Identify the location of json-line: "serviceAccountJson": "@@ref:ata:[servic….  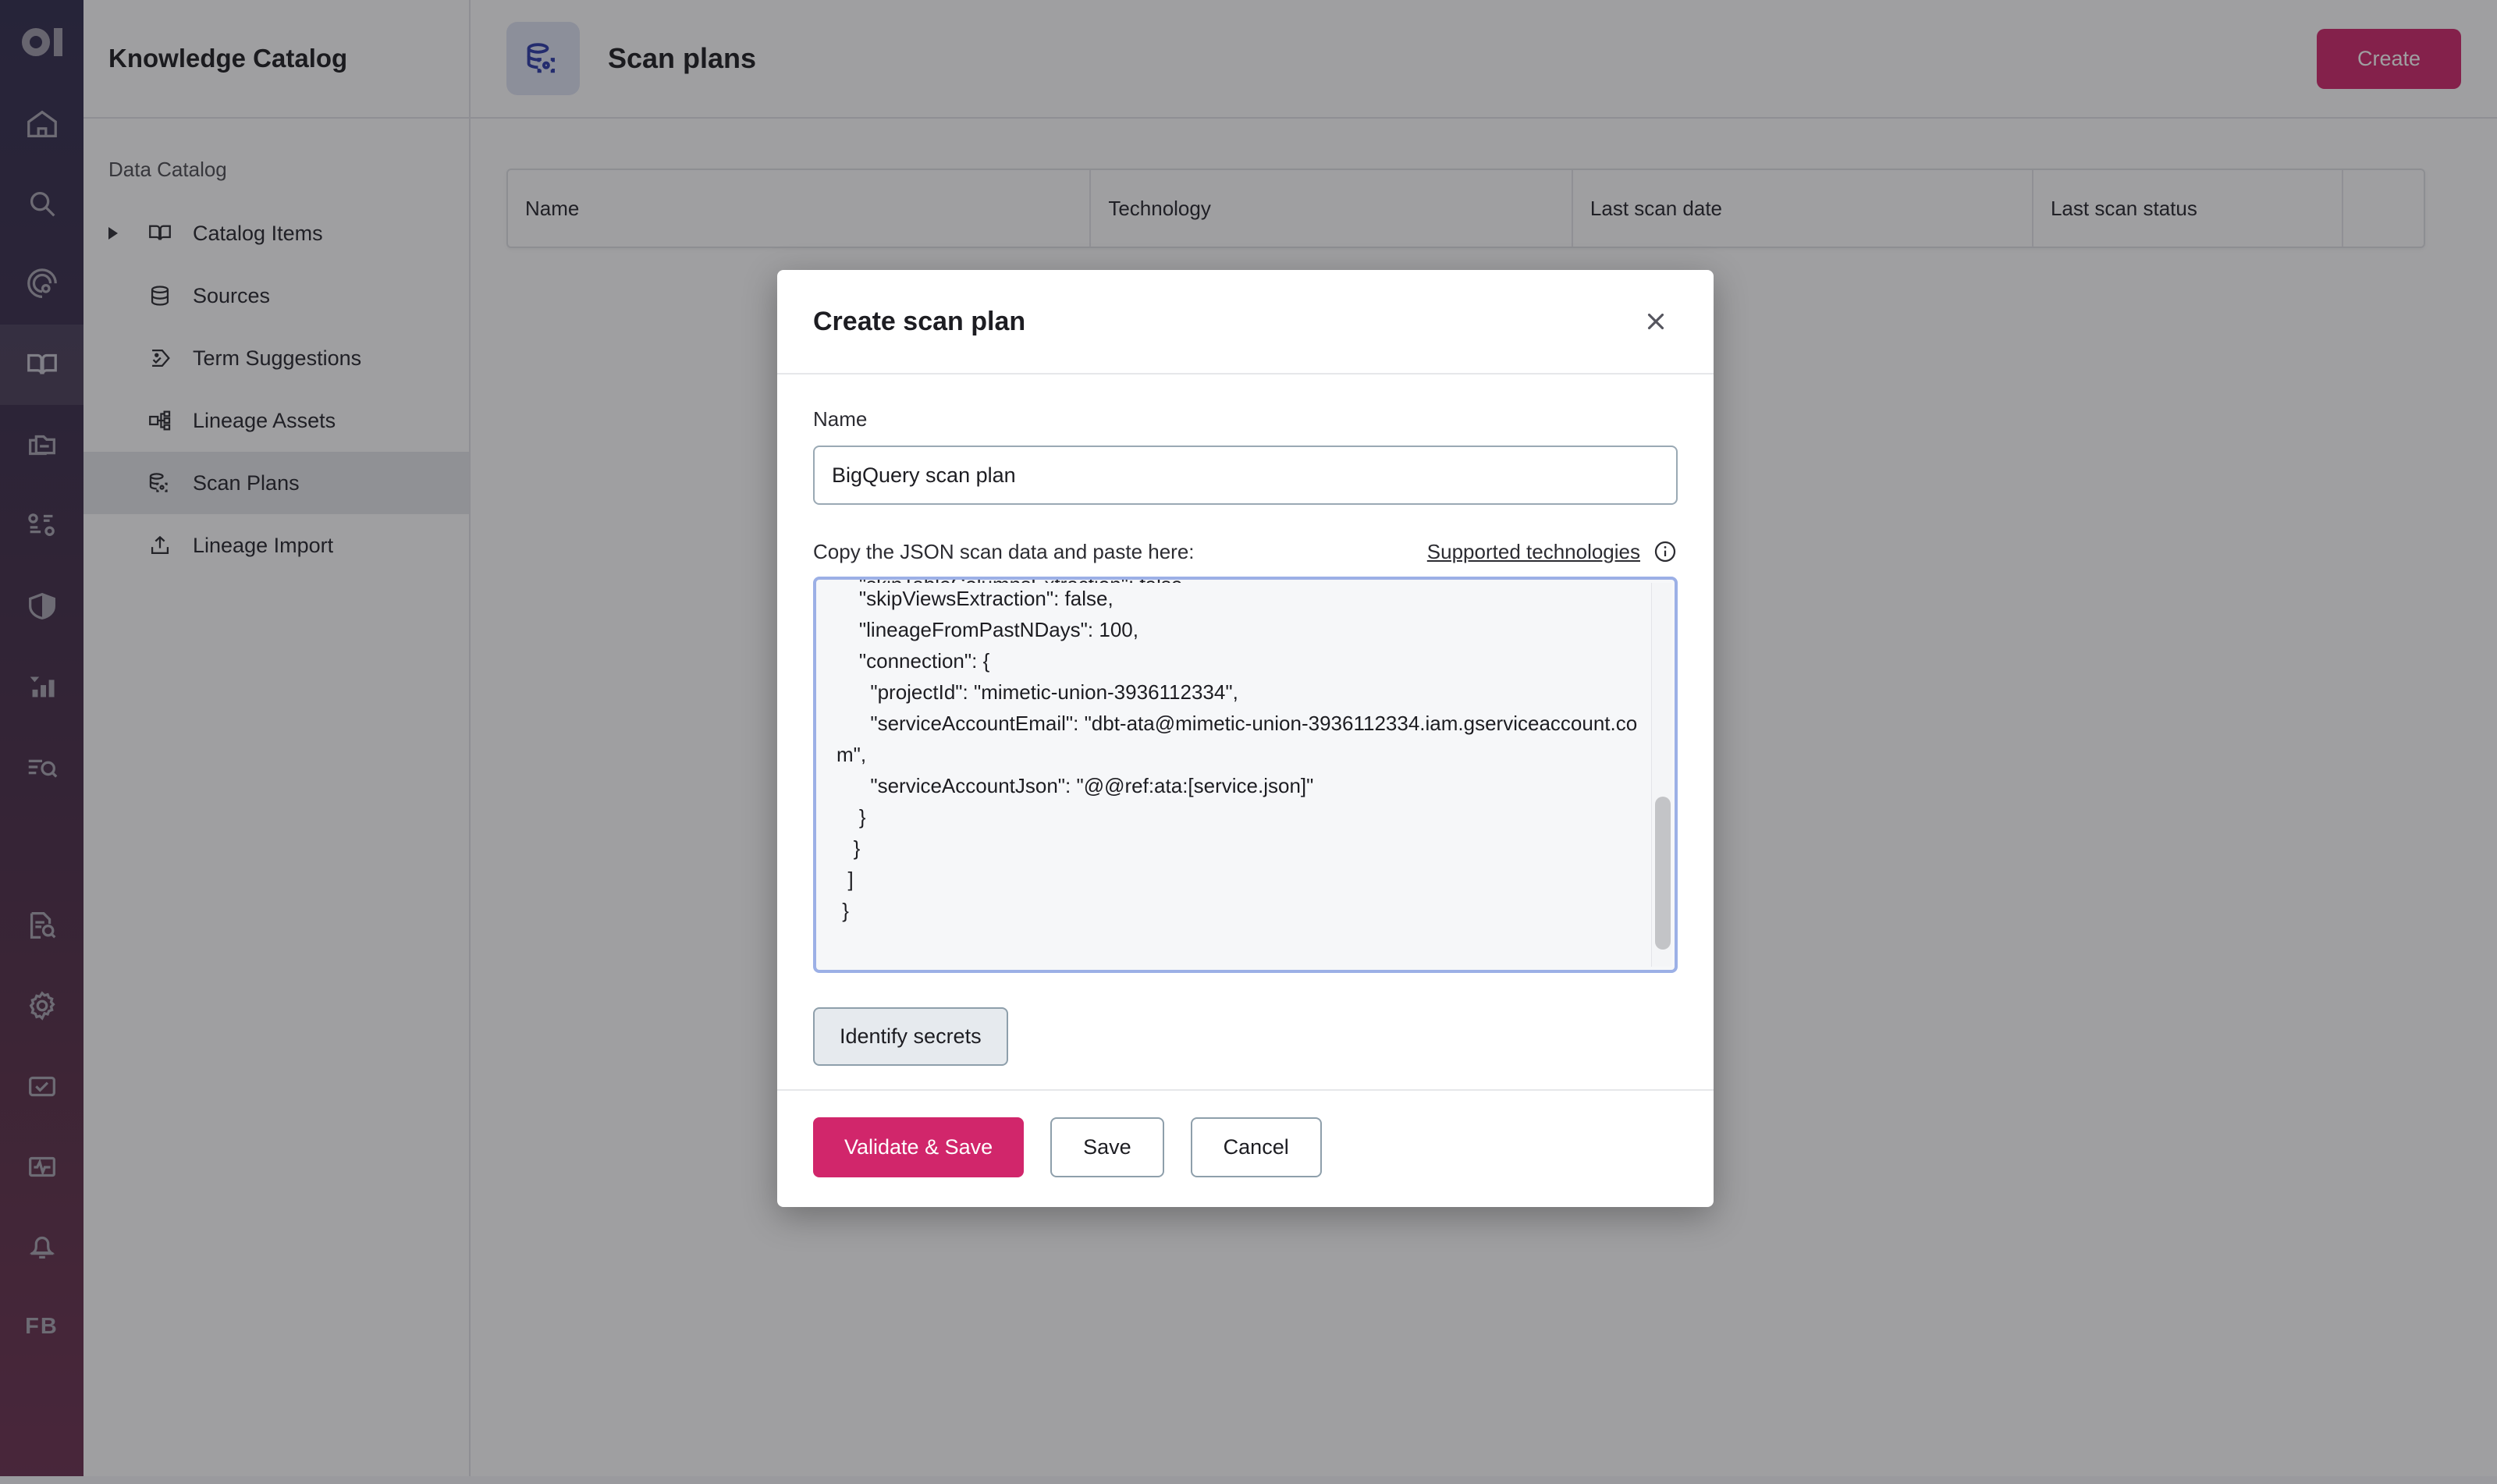
(1075, 786).